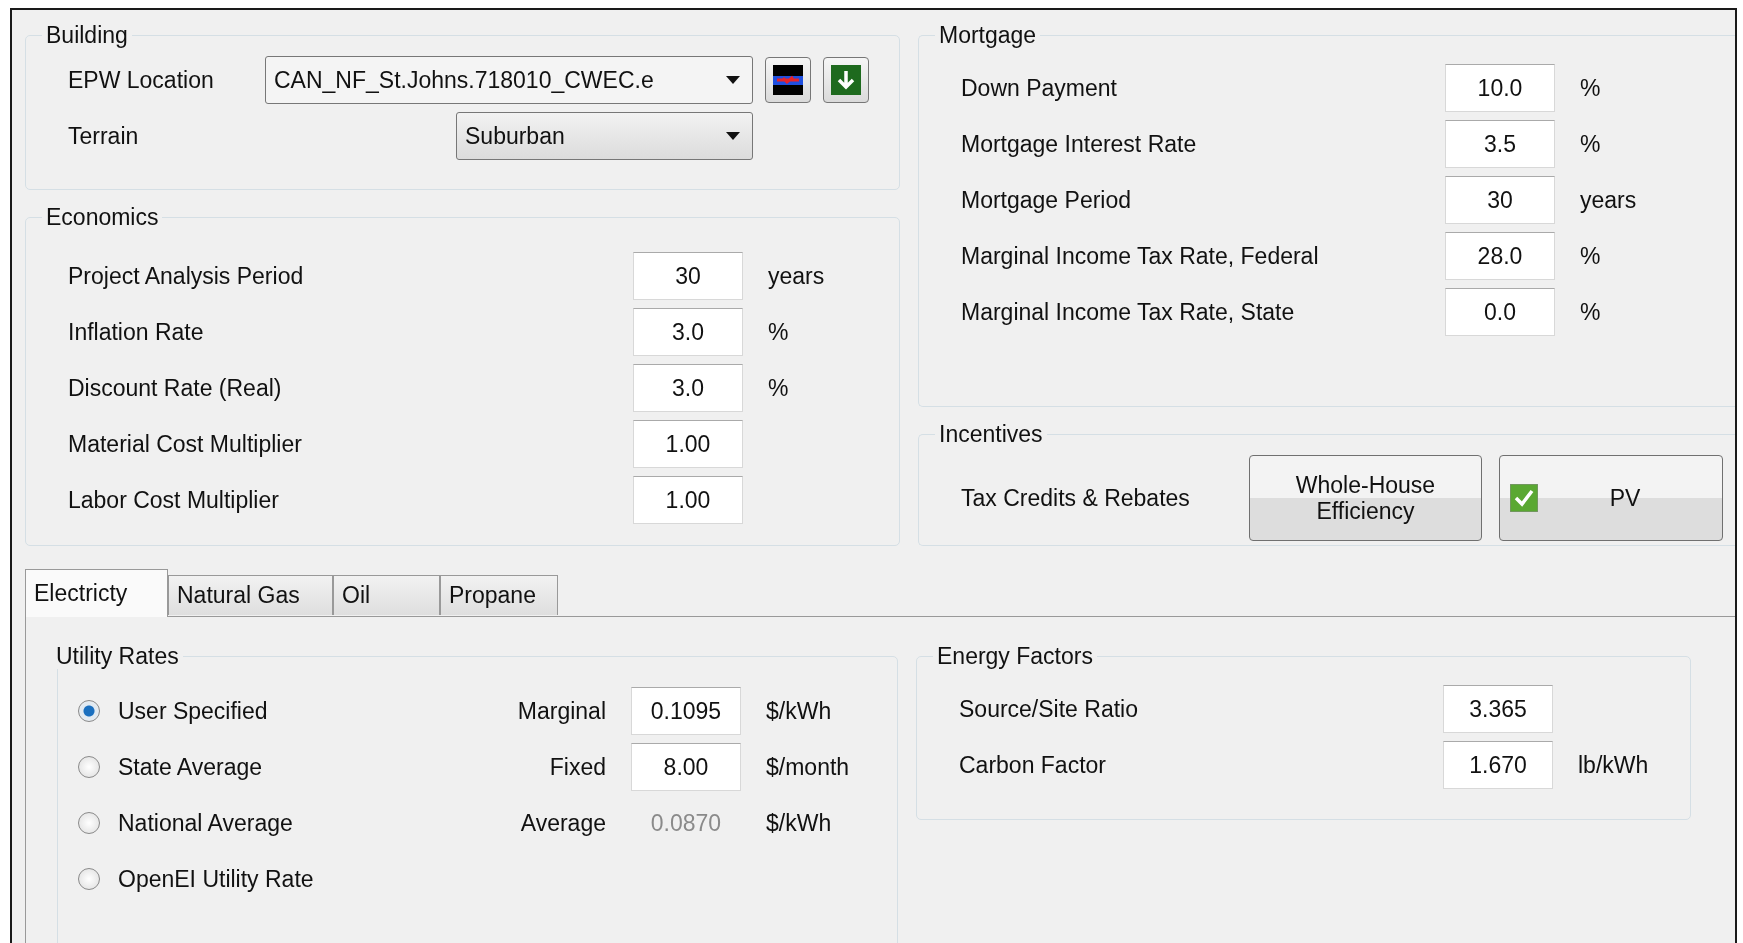 This screenshot has width=1743, height=943. What do you see at coordinates (185, 444) in the screenshot?
I see `field-label: Material Cost Multiplier` at bounding box center [185, 444].